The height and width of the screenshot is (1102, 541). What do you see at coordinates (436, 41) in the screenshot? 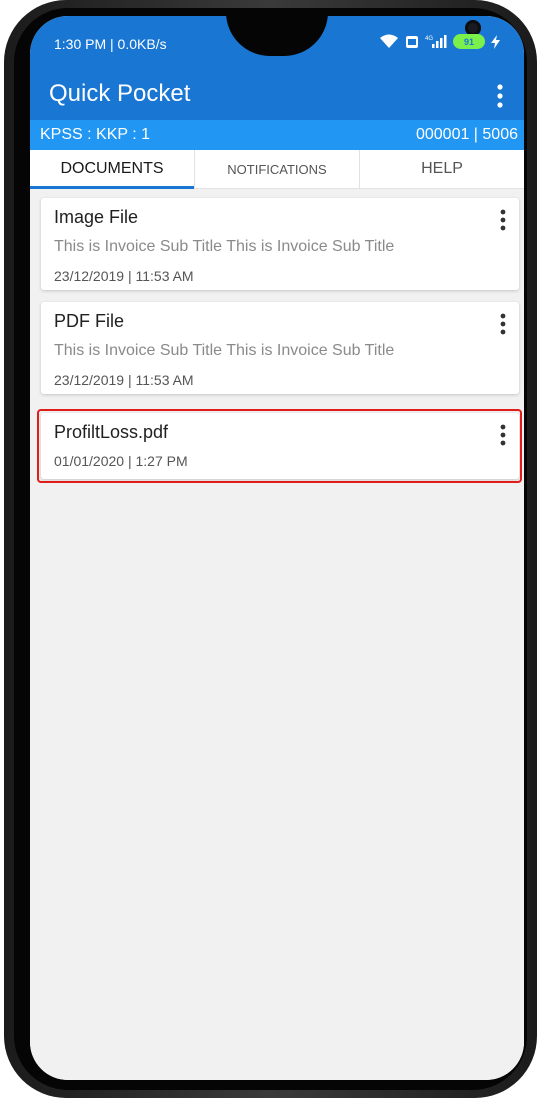
I see `signal-icon: 4G` at bounding box center [436, 41].